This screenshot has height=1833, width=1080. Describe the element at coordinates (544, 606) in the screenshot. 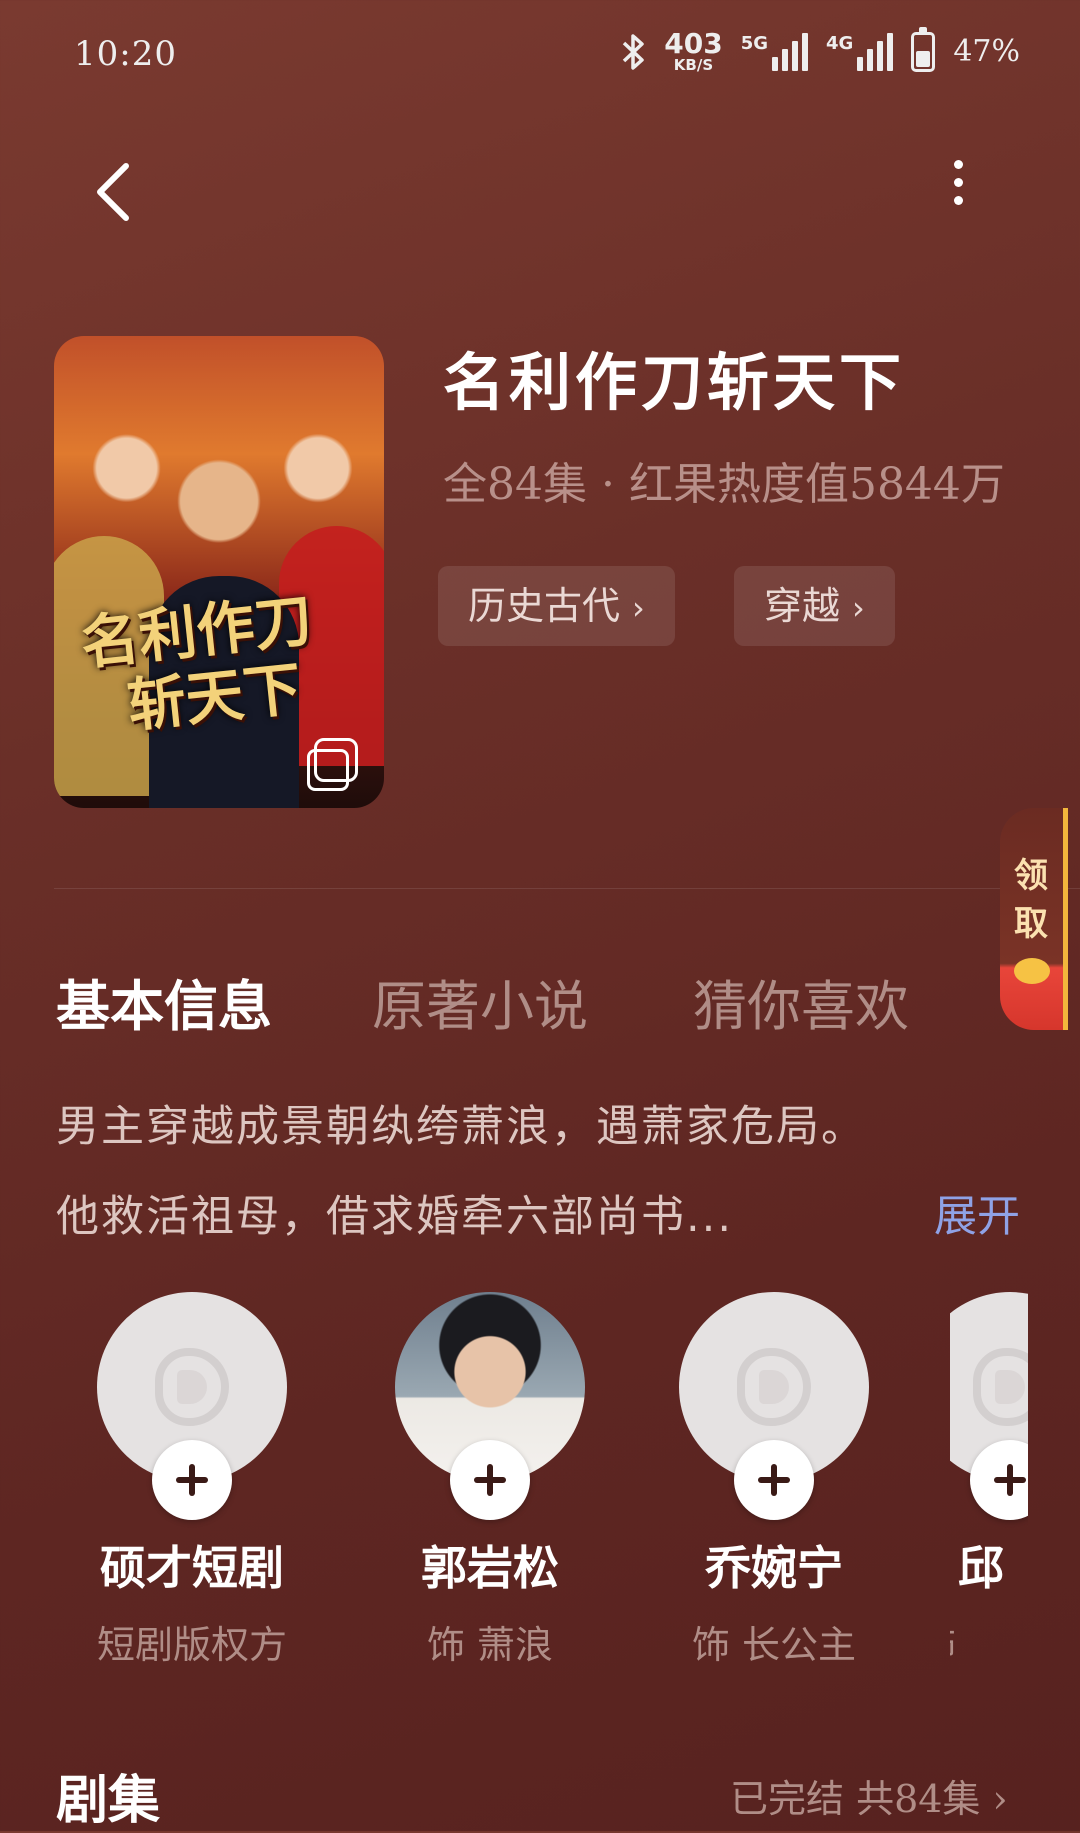

I see `tag-label: 历史古代` at that location.